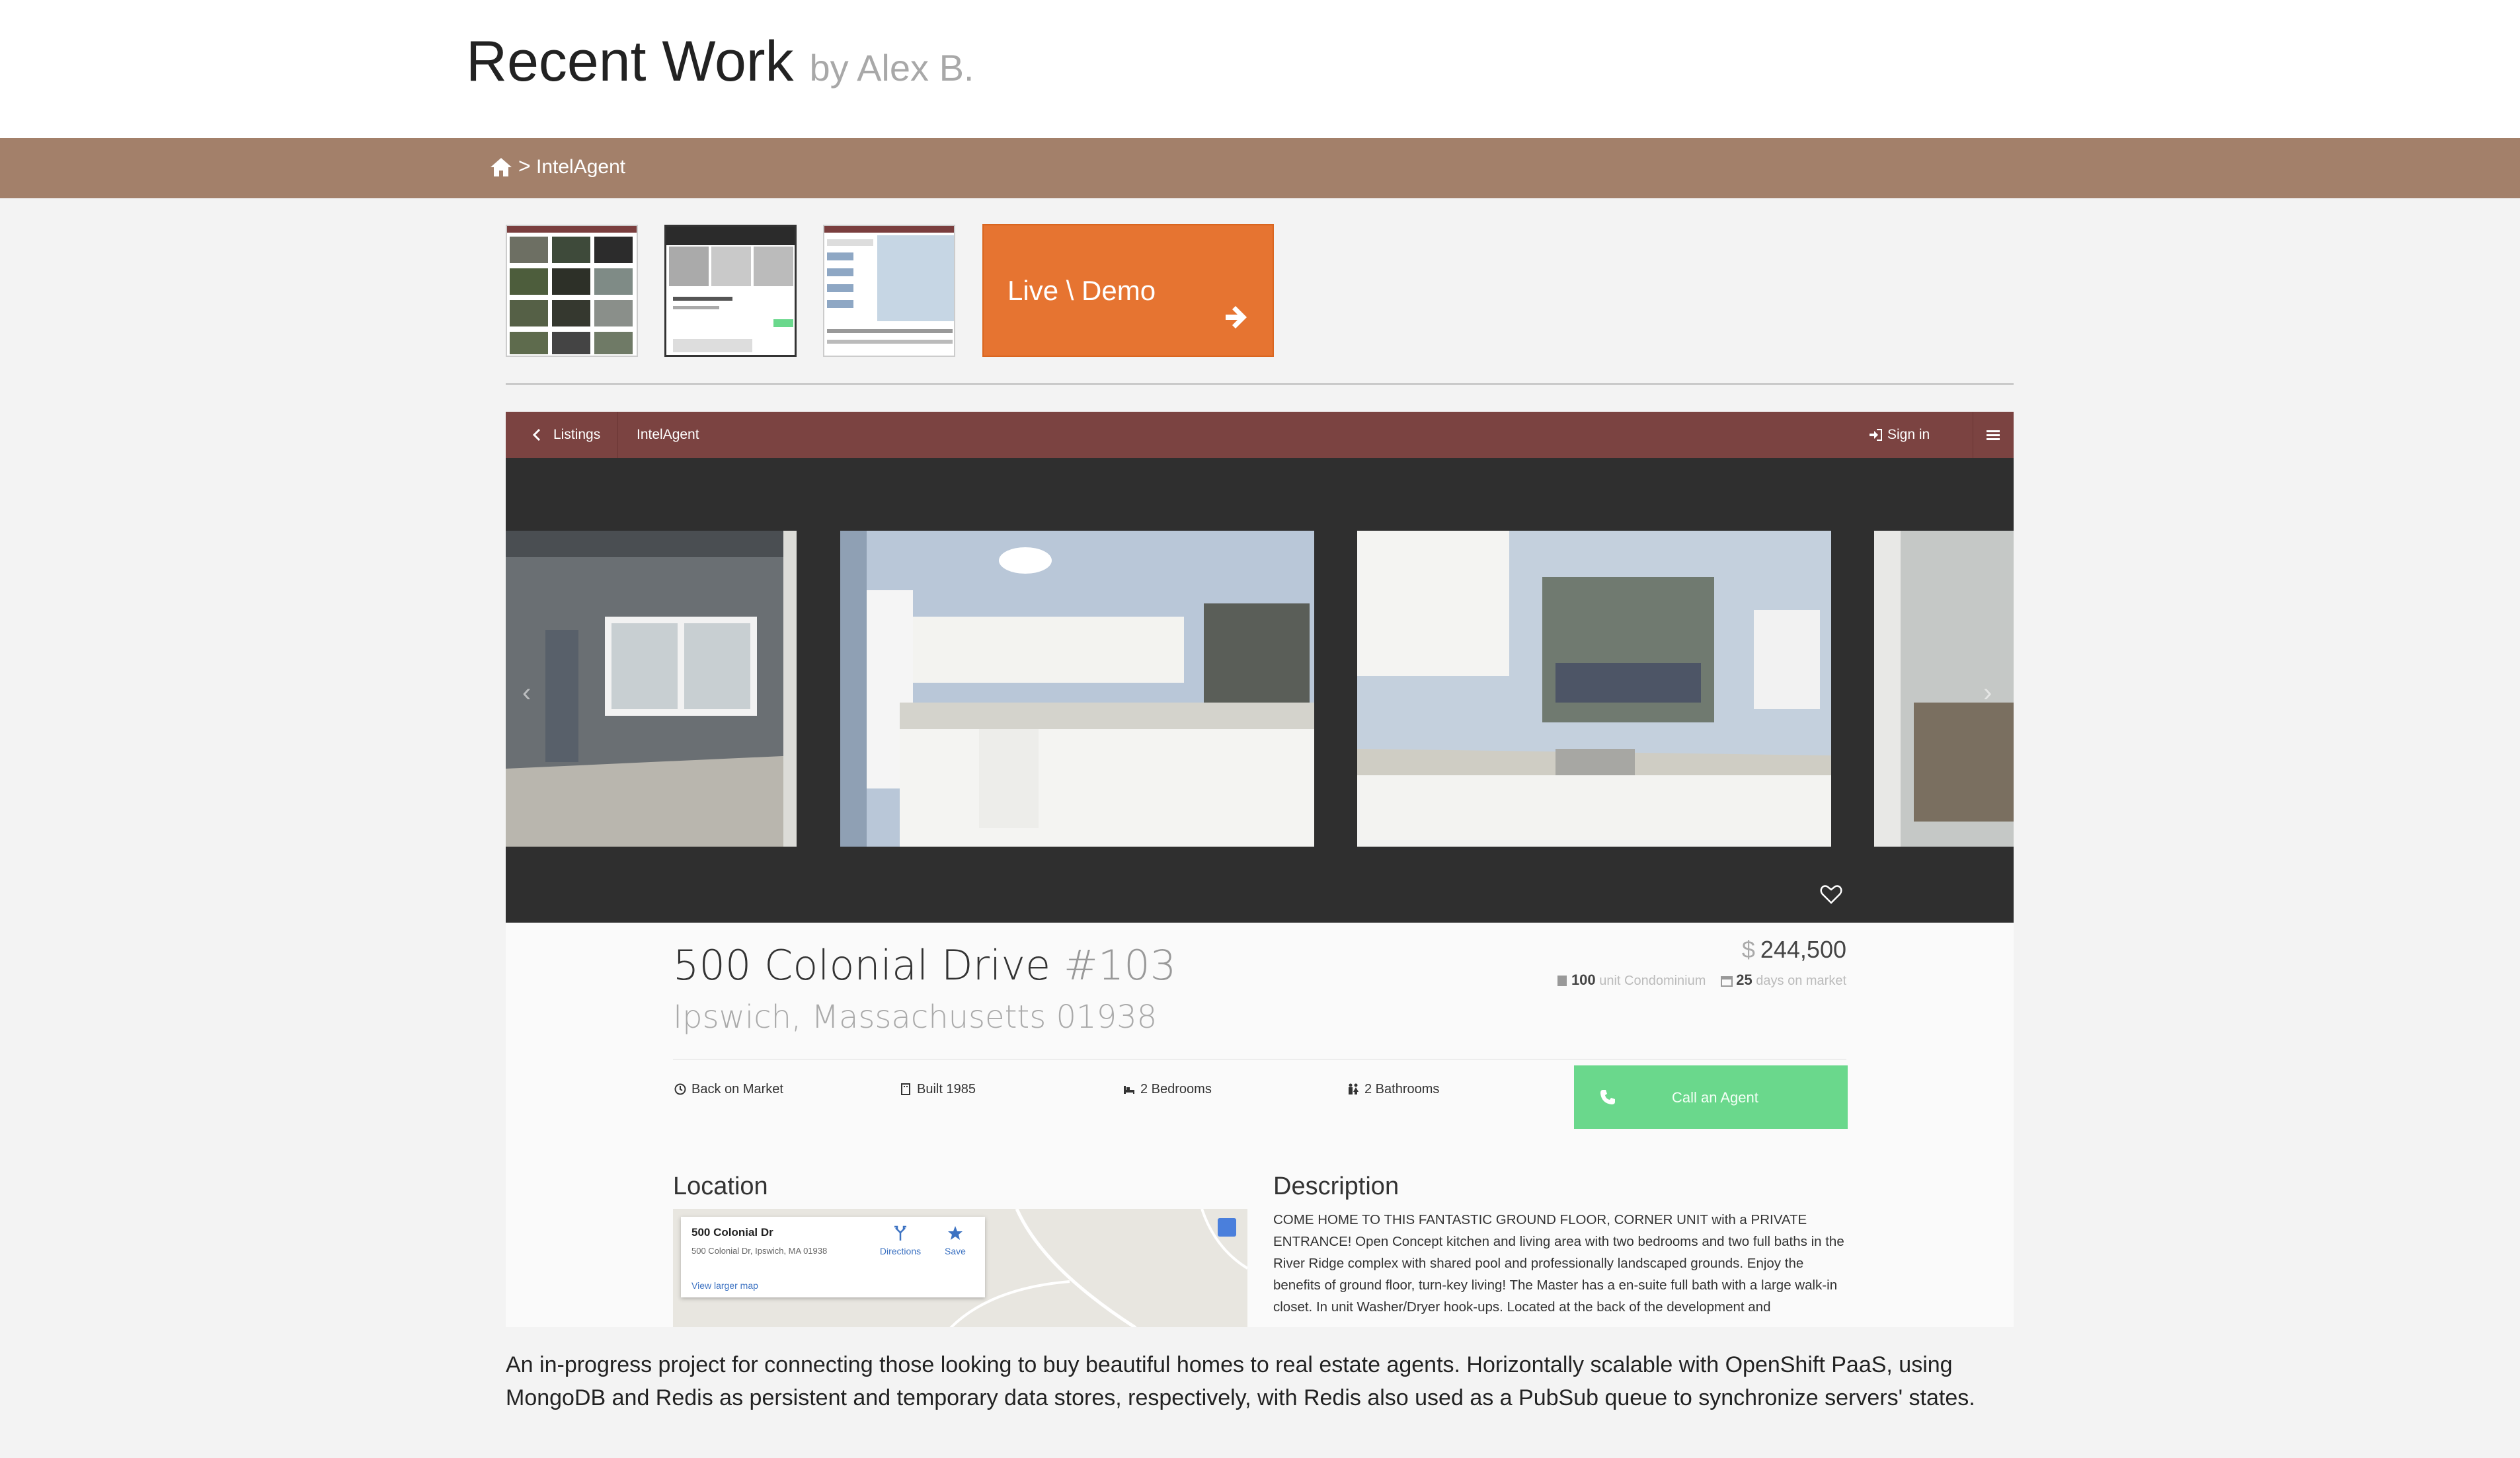 The width and height of the screenshot is (2520, 1458). Describe the element at coordinates (759, 1251) in the screenshot. I see `map-place-address: 500 Colonial Dr, Ipswich, MA 01938` at that location.